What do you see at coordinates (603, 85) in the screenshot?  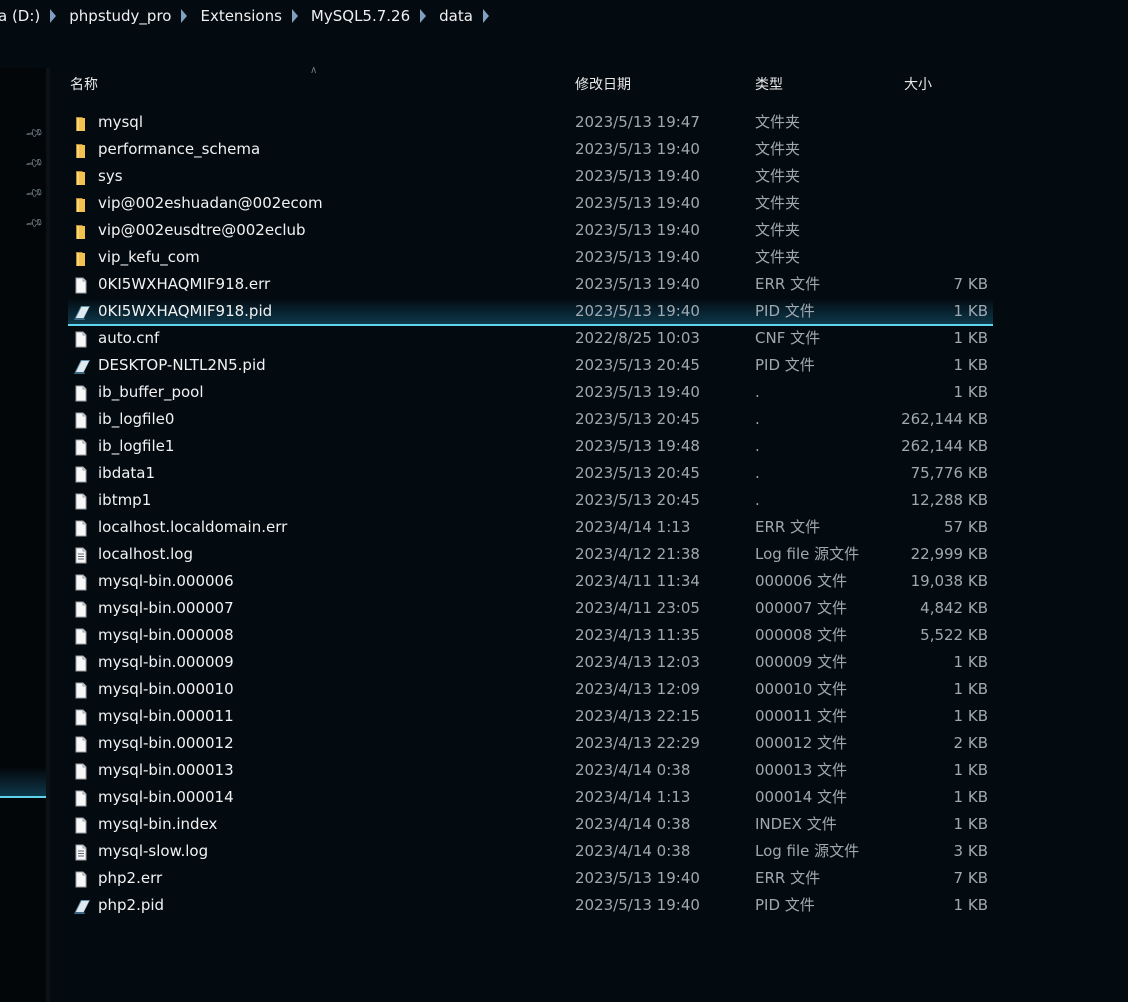 I see `column-header-date: 修改日期` at bounding box center [603, 85].